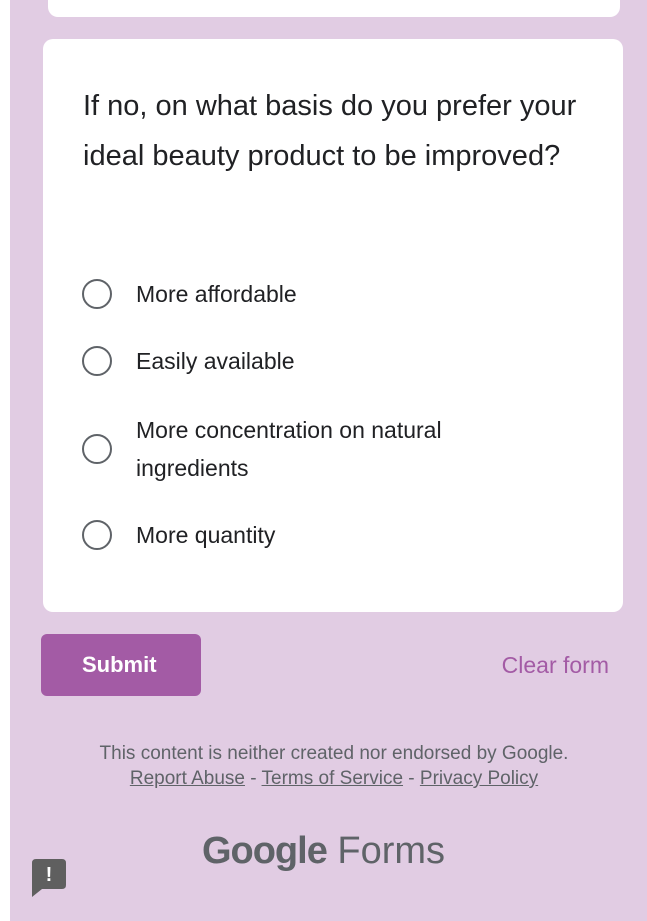 This screenshot has height=921, width=647. Describe the element at coordinates (187, 778) in the screenshot. I see `report-abuse-link: Report Abuse` at that location.